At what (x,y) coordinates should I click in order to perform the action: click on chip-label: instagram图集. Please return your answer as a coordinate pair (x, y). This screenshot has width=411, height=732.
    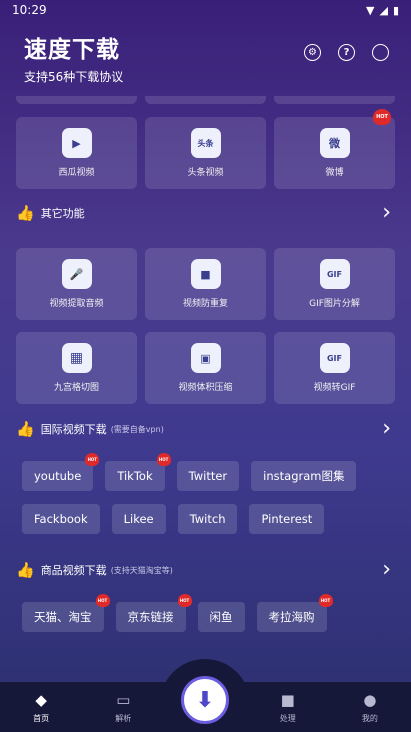
    Looking at the image, I should click on (304, 476).